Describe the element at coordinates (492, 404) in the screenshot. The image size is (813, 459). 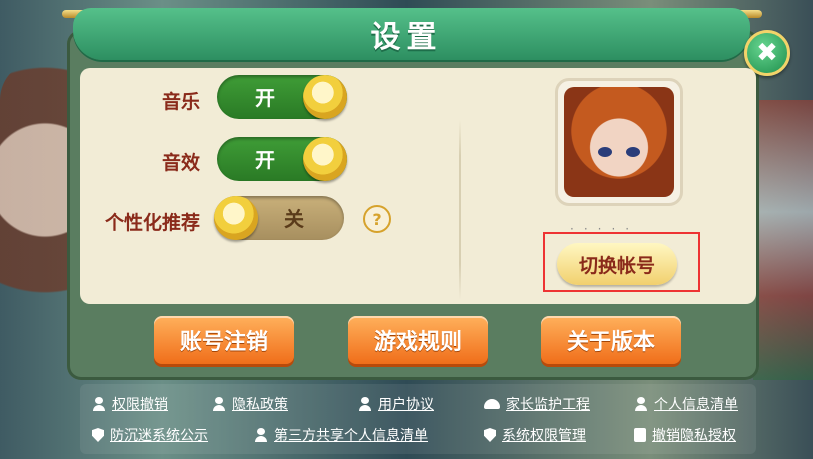
I see `hand-icon` at that location.